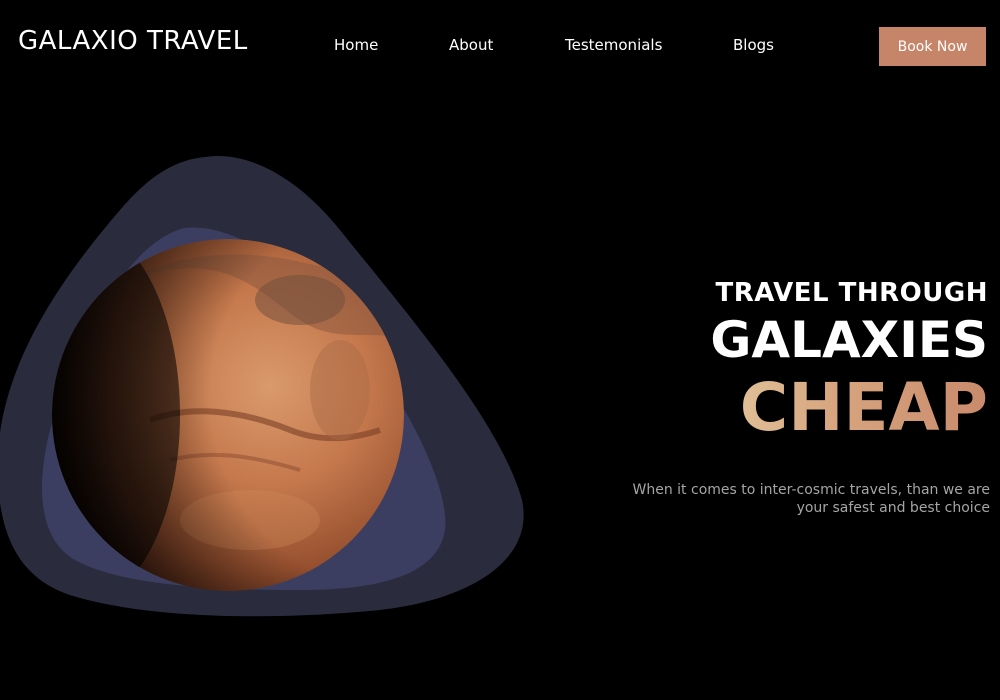  I want to click on hero-headline: TRAVEL THROUGH GALAXIES CHEAP, so click(849, 361).